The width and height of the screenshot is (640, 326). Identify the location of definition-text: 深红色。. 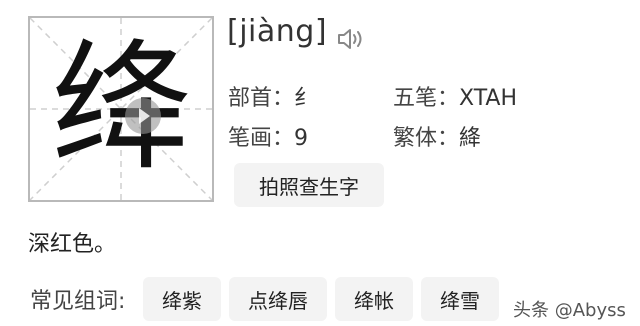
(72, 244).